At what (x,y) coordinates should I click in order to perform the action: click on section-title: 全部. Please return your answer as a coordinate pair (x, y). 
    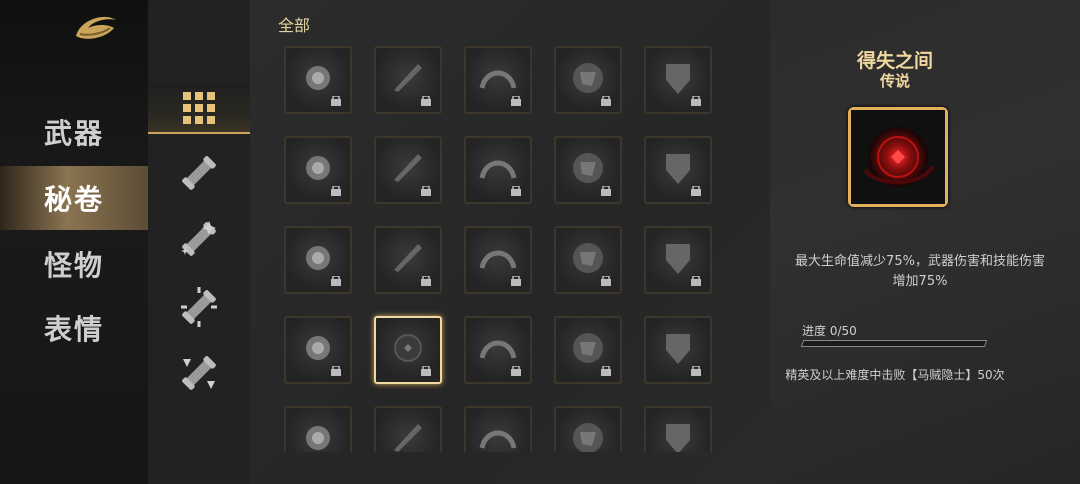
    Looking at the image, I should click on (294, 25).